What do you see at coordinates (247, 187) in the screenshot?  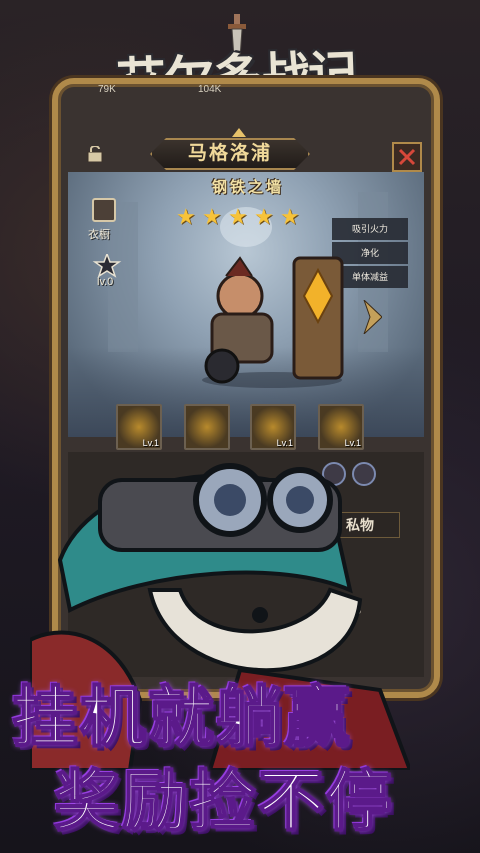 I see `hero-title: 钢铁之墙` at bounding box center [247, 187].